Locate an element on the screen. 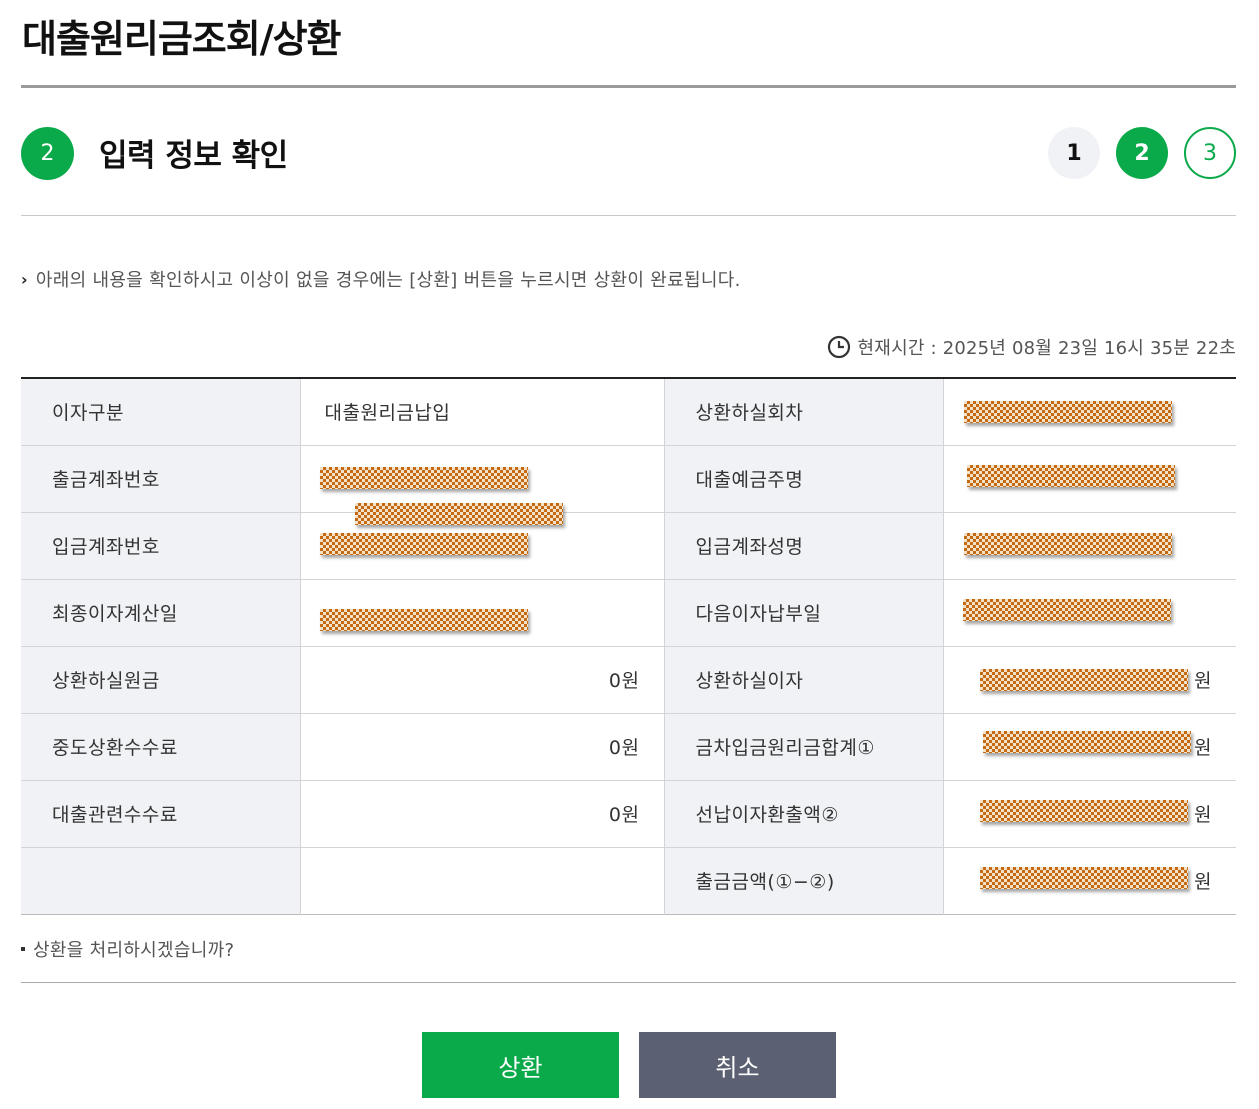 The height and width of the screenshot is (1109, 1259). table-row: 출금금액(①−②) 원 is located at coordinates (628, 880).